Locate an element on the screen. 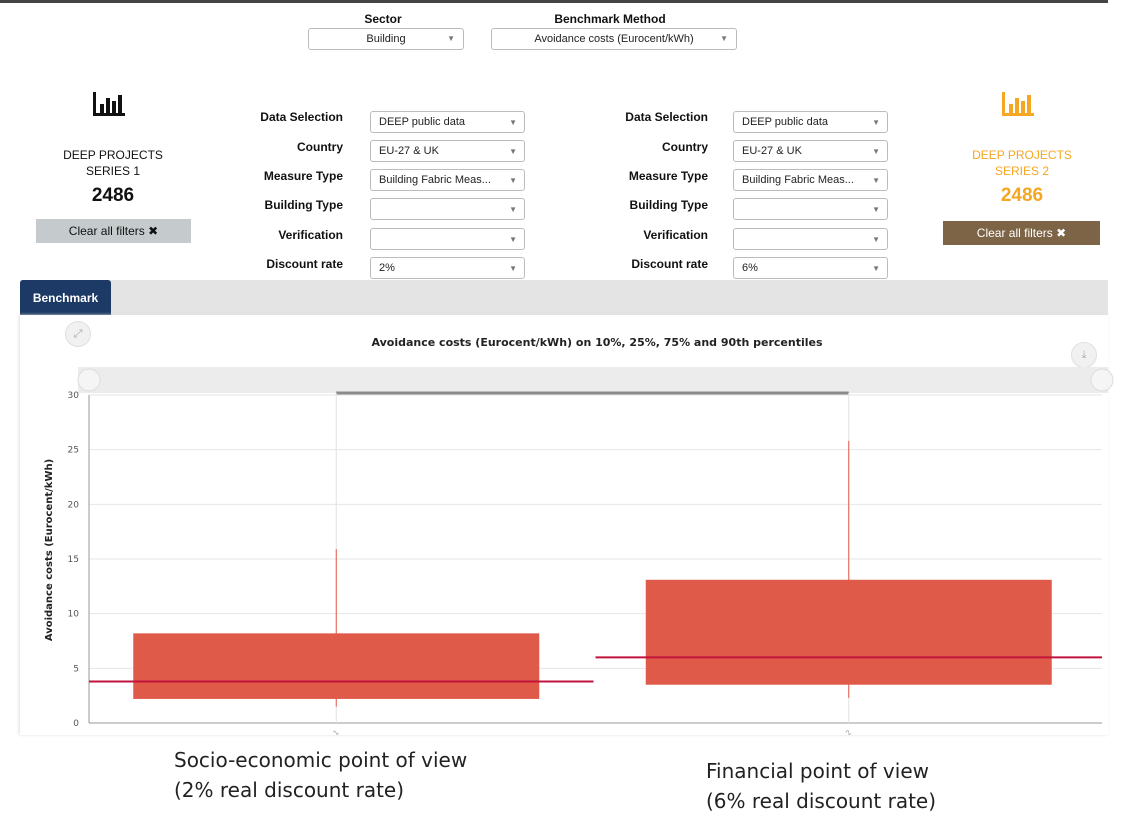 The width and height of the screenshot is (1122, 818). series2-title-line1: DEEP PROJECTS is located at coordinates (1022, 155).